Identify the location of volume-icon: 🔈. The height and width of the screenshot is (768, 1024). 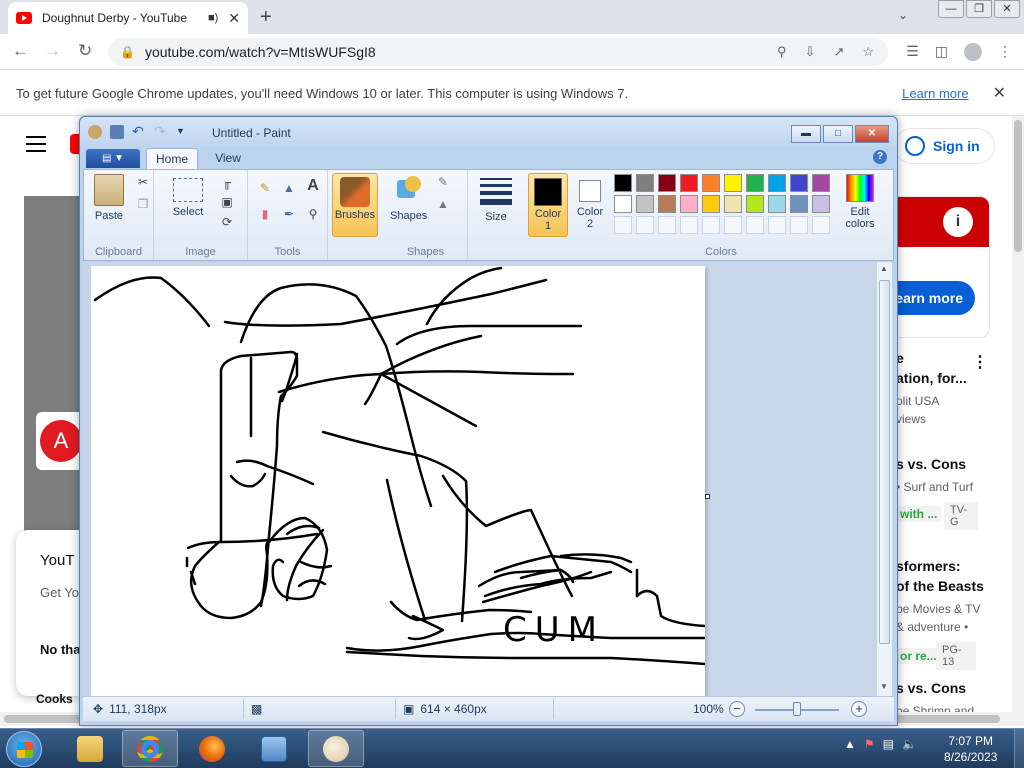
(909, 744).